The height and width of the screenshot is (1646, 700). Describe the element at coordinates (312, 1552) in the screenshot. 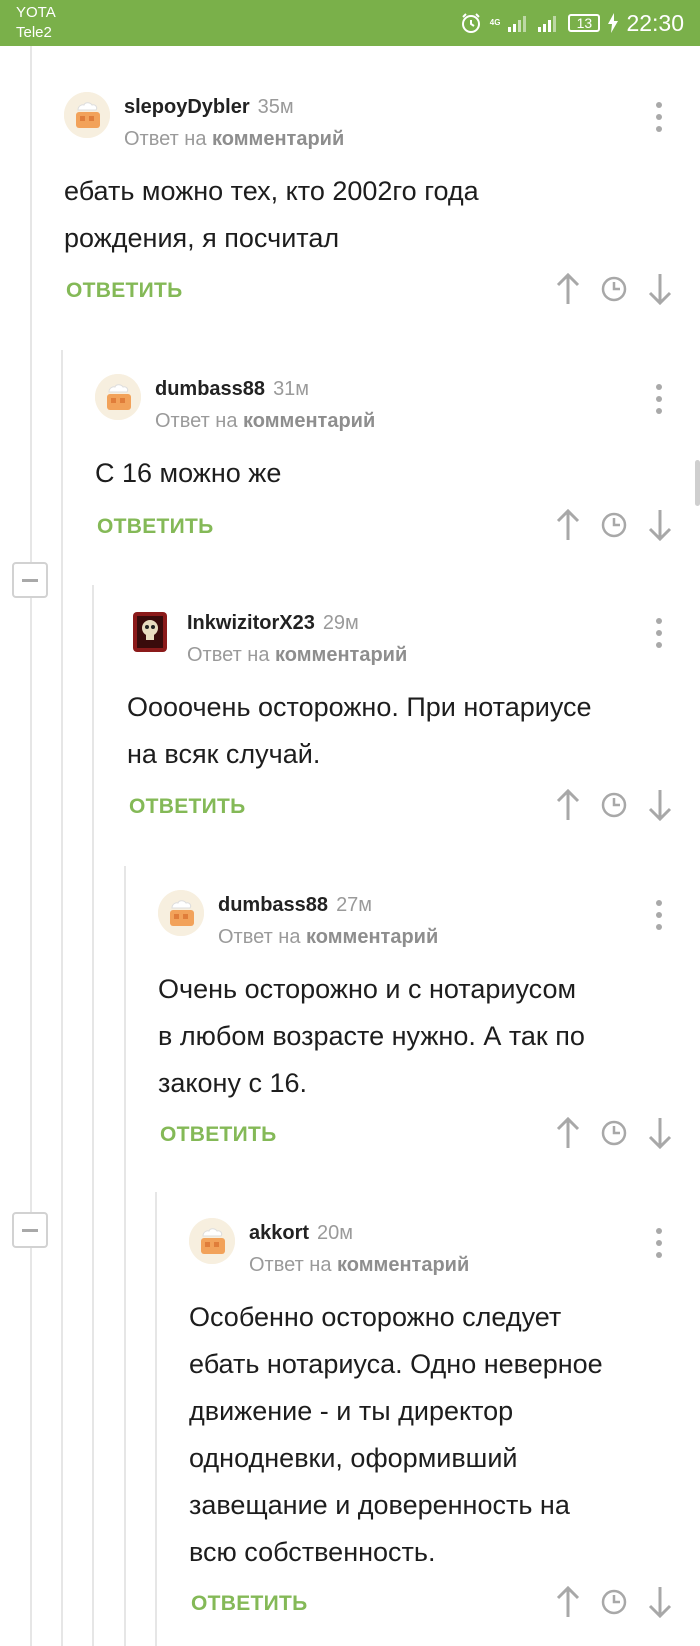

I see `comment-line: всю собственность.` at that location.